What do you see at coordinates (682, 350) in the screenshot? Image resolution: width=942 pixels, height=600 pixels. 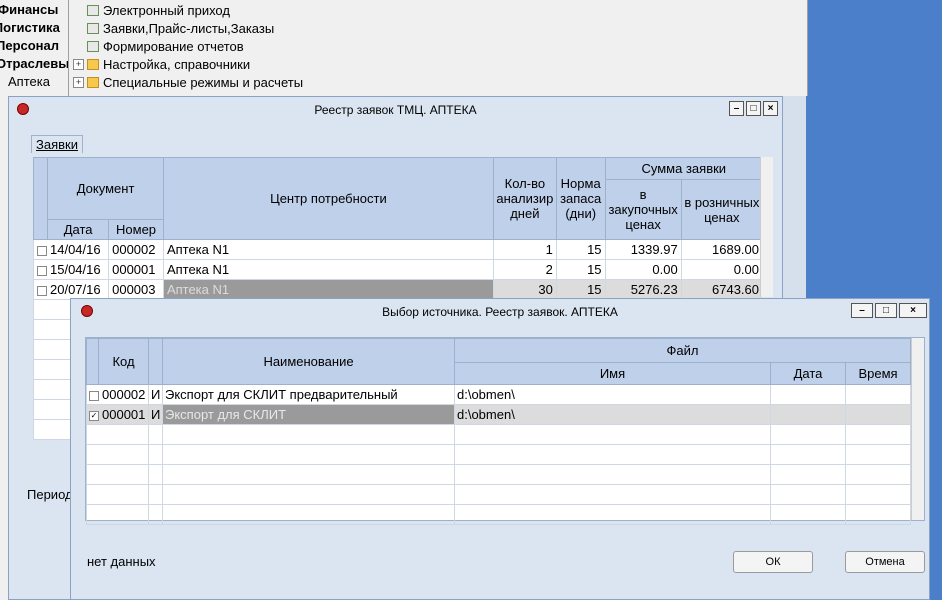 I see `header-file: Файл` at bounding box center [682, 350].